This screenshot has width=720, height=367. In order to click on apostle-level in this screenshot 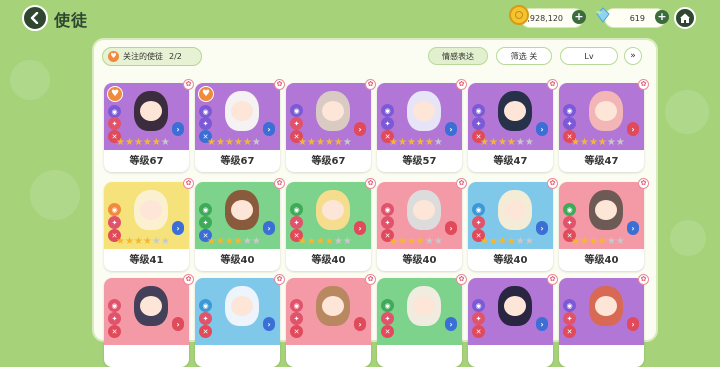, I will do `click(419, 356)`.